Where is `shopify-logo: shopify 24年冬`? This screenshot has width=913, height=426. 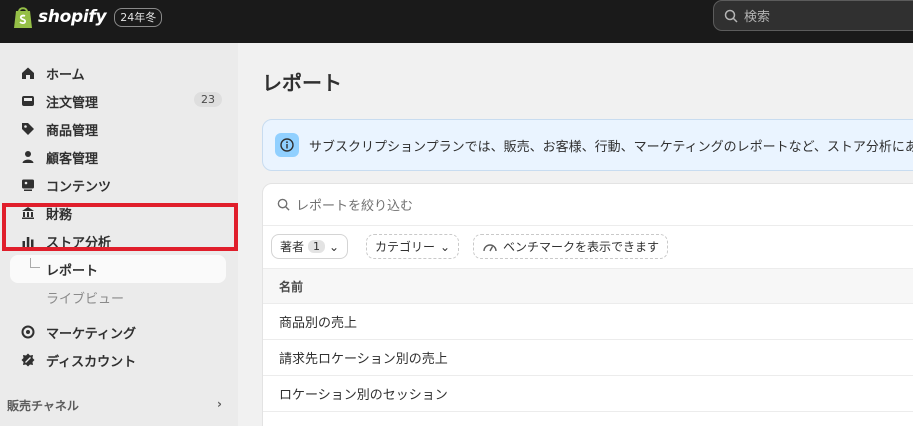 shopify-logo: shopify 24年冬 is located at coordinates (87, 17).